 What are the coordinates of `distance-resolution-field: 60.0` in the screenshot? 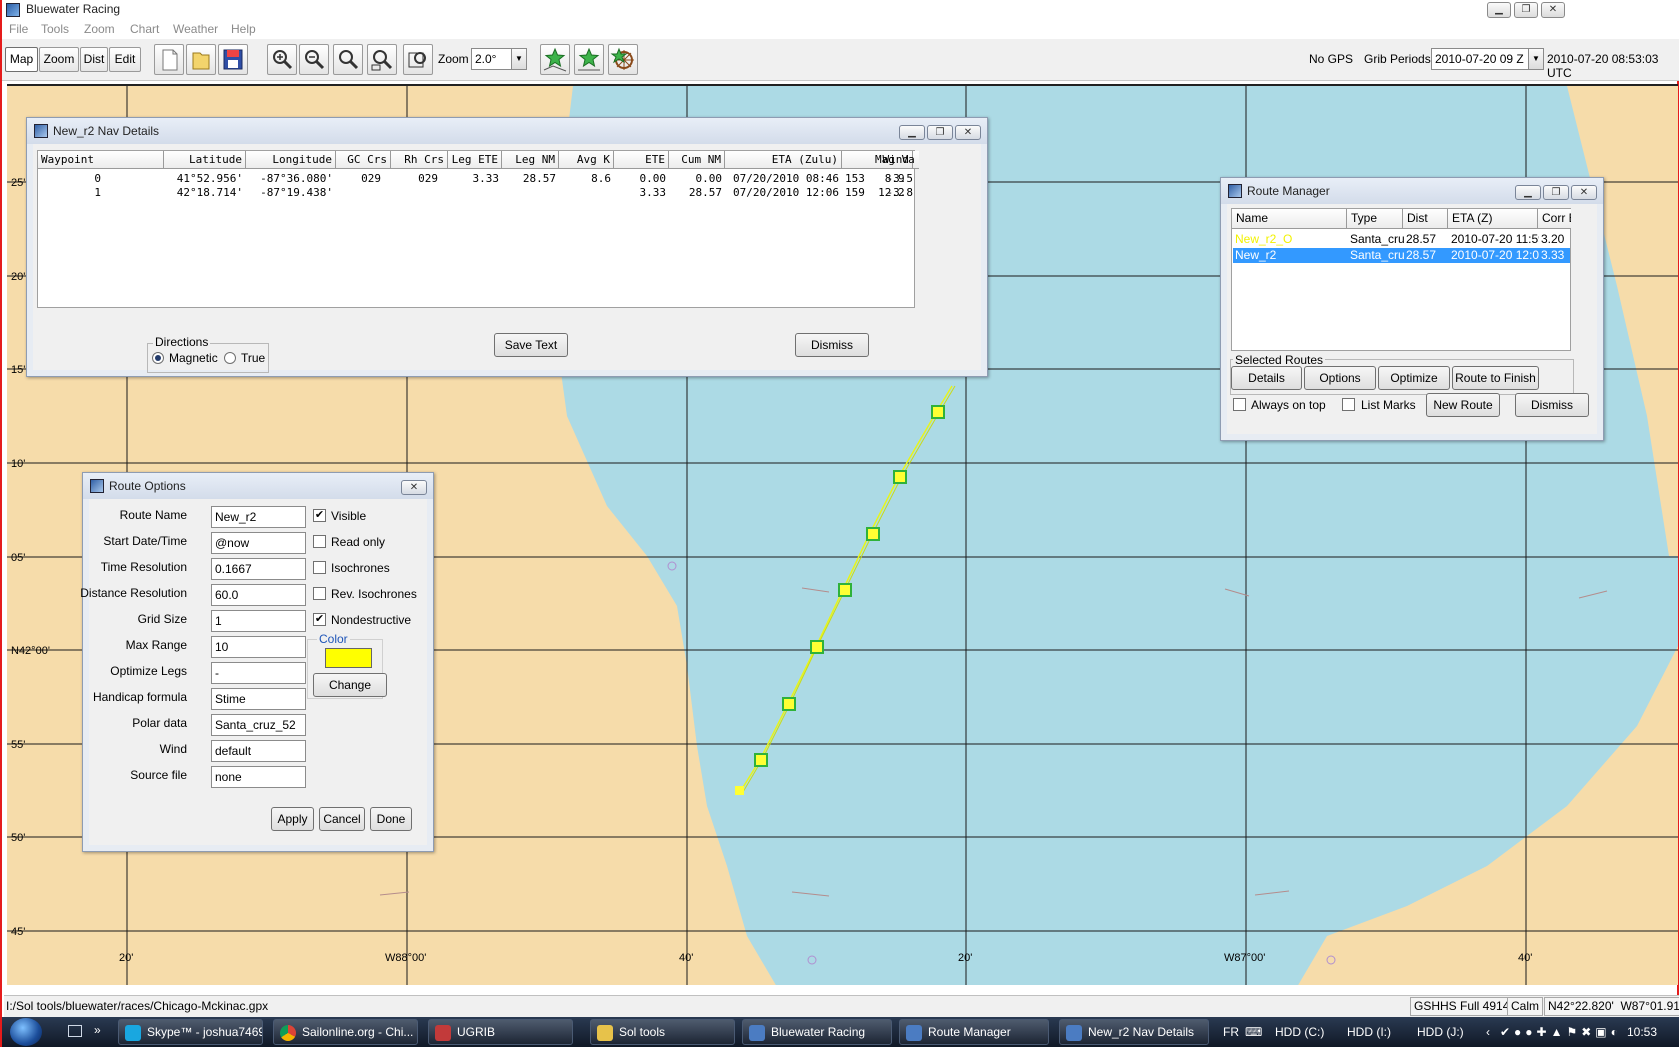 It's located at (258, 595).